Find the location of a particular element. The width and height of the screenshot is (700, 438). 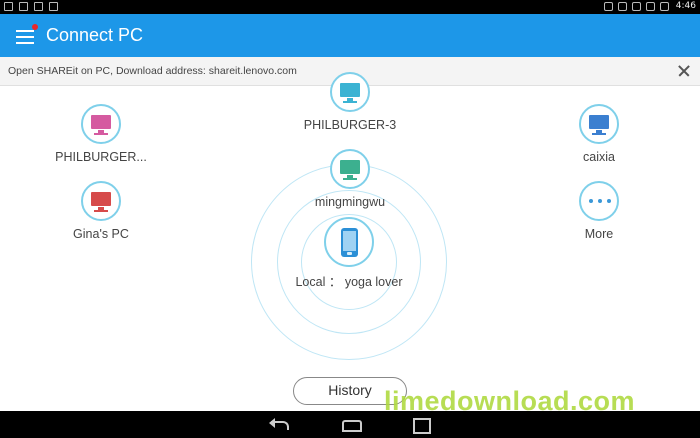

back-icon is located at coordinates (280, 424).